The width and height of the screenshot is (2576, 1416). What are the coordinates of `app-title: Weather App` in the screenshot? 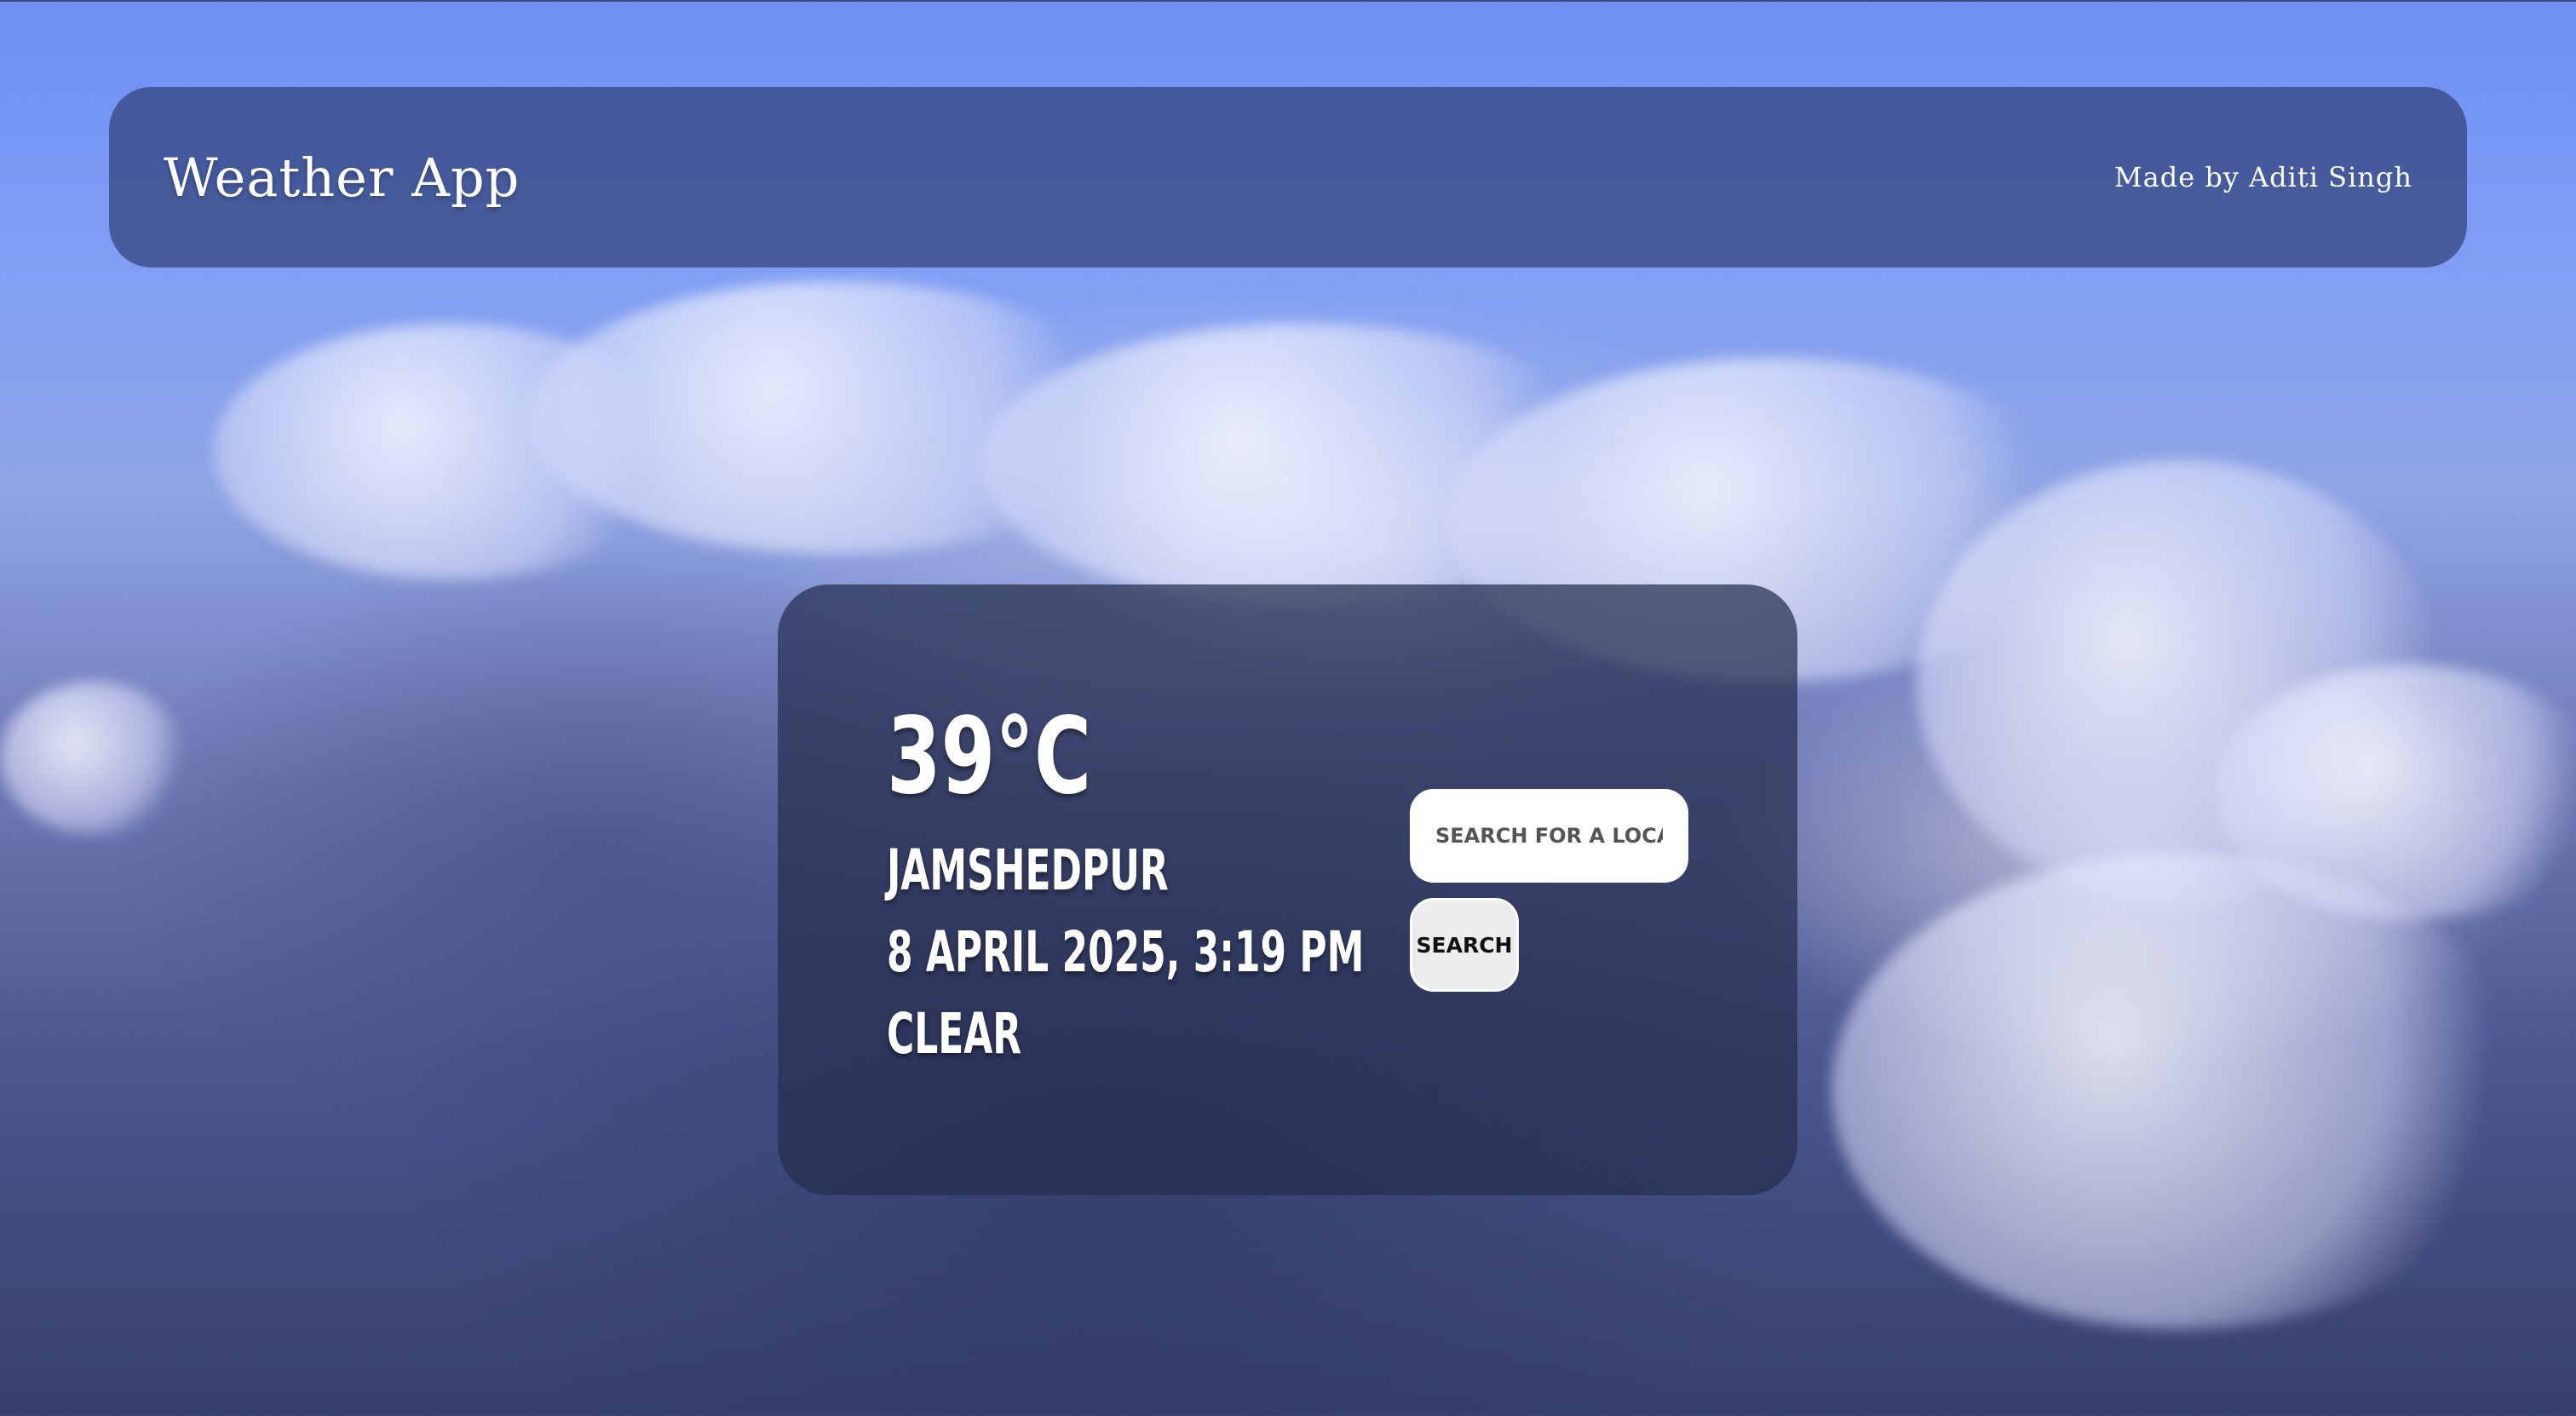 It's located at (342, 177).